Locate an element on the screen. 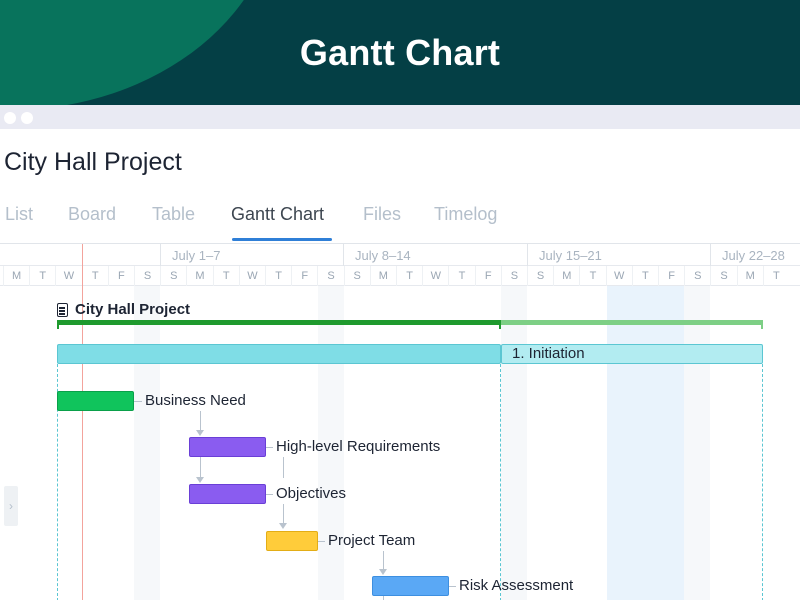 Image resolution: width=800 pixels, height=600 pixels. tab-table: Table is located at coordinates (173, 214).